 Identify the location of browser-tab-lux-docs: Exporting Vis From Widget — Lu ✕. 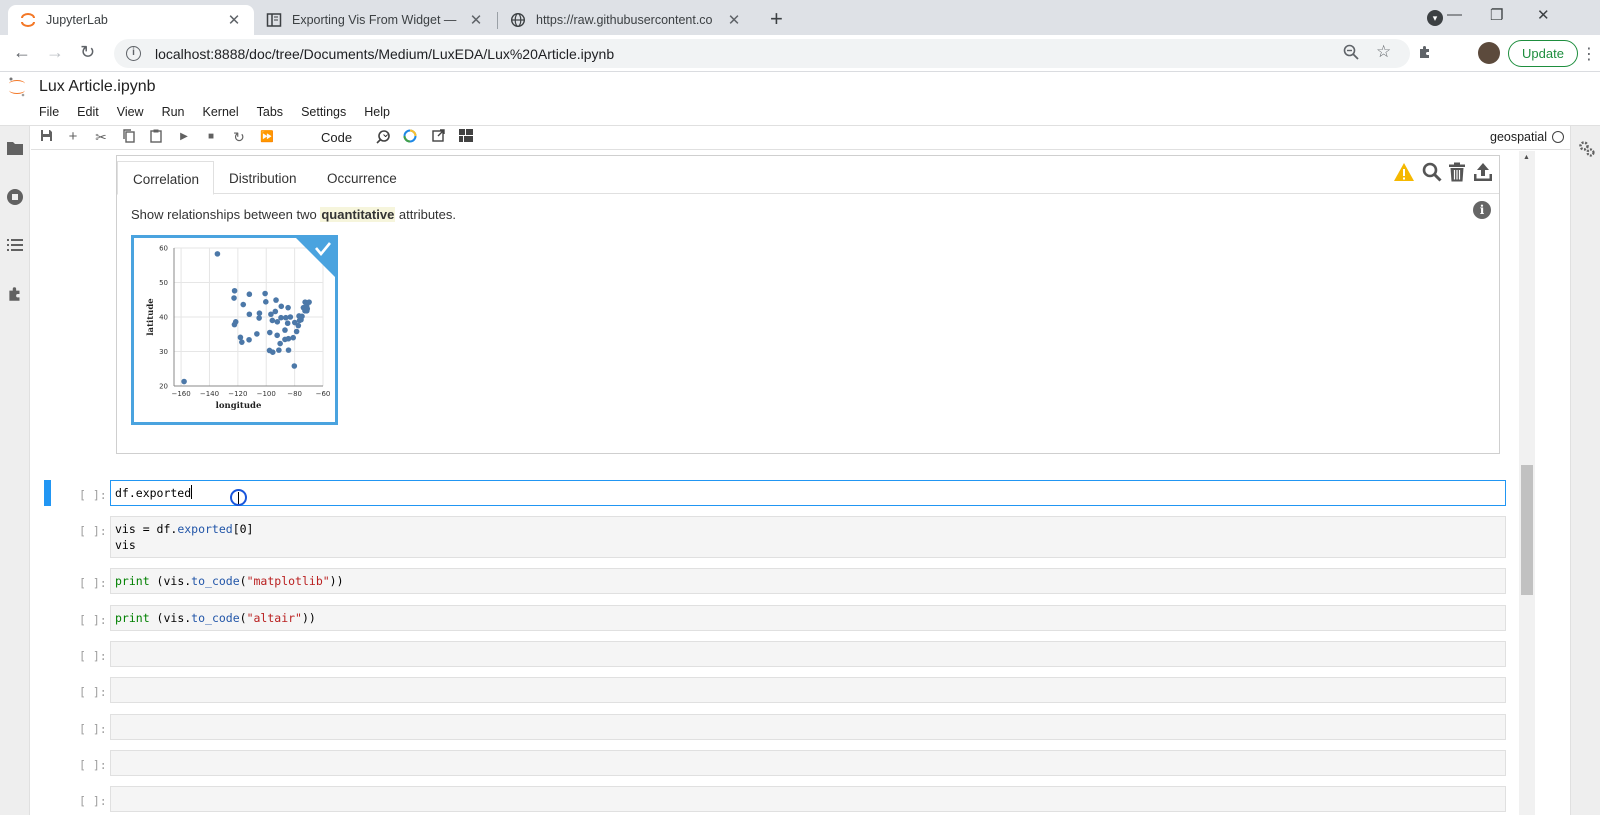
(375, 20).